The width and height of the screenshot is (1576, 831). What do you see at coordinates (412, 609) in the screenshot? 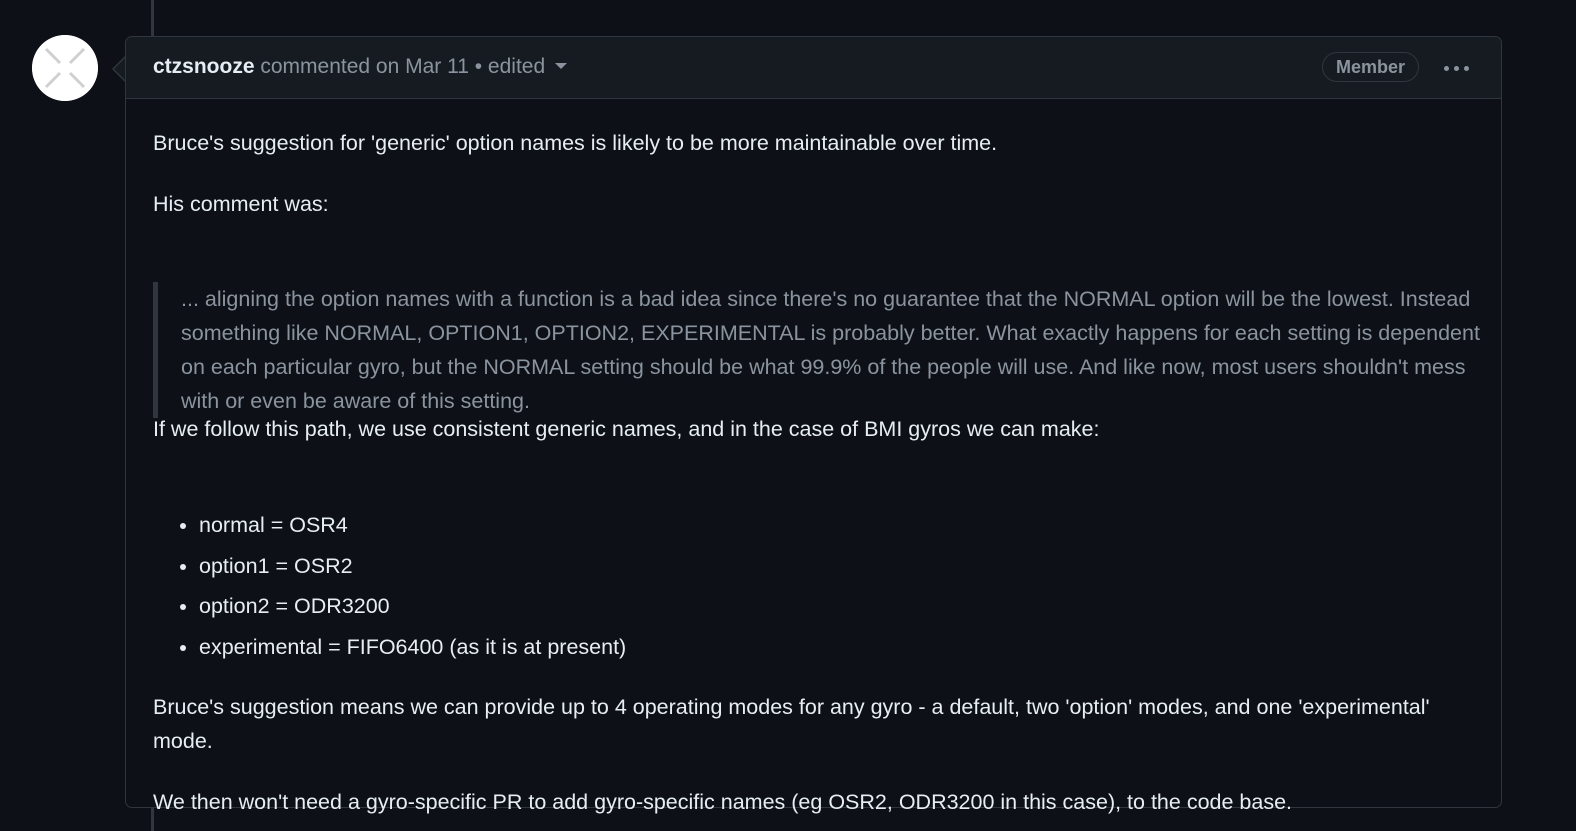
I see `list-item: option2 = ODR3200` at bounding box center [412, 609].